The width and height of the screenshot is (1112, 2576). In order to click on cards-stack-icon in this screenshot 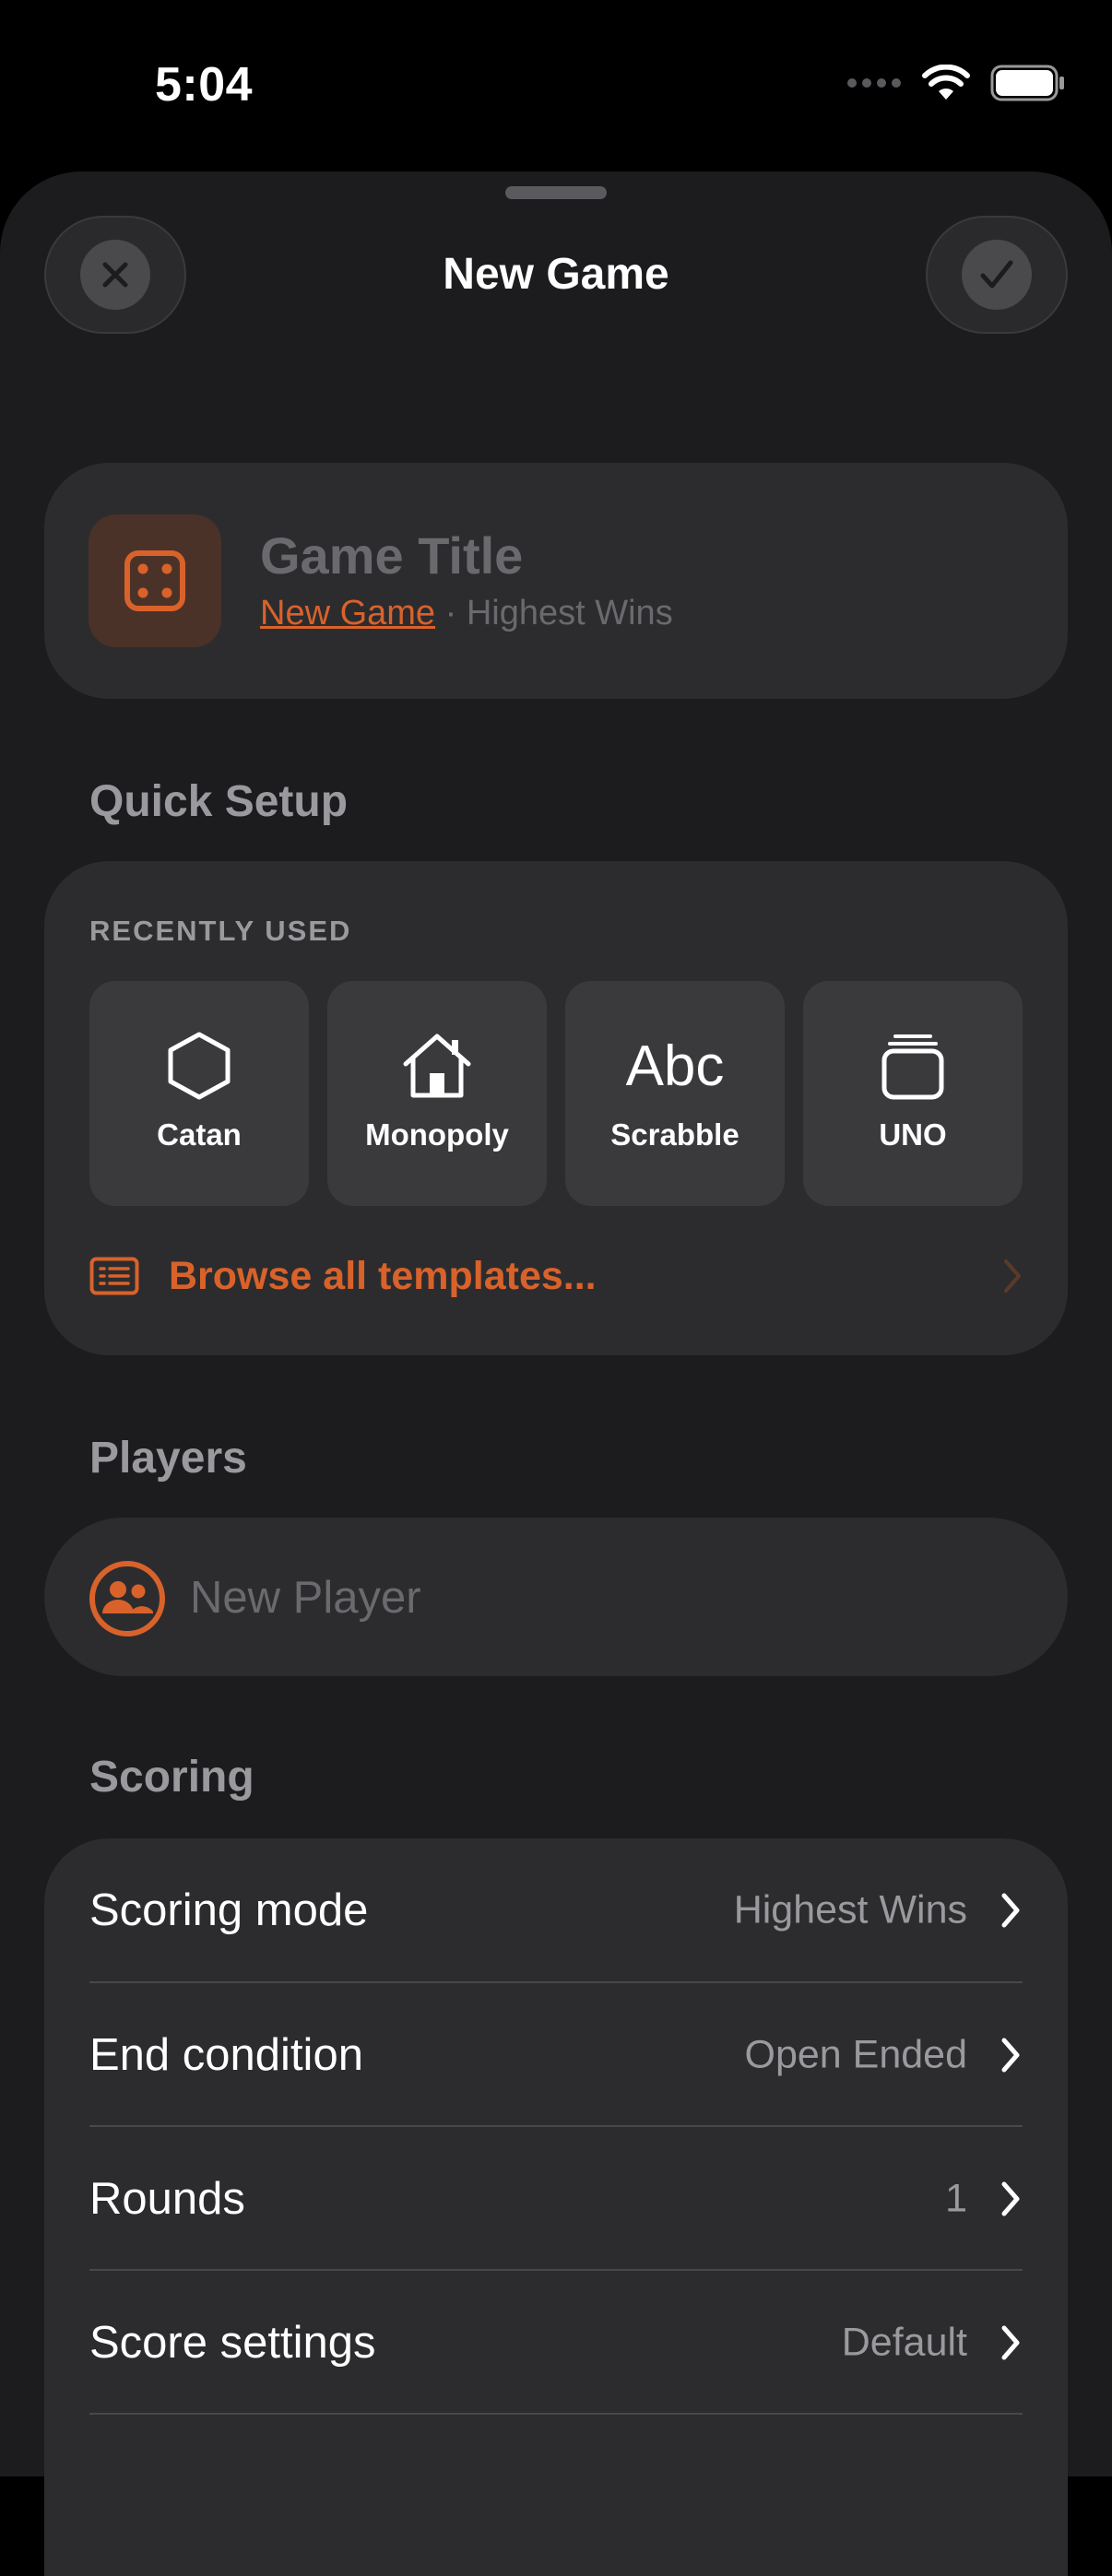, I will do `click(912, 1067)`.